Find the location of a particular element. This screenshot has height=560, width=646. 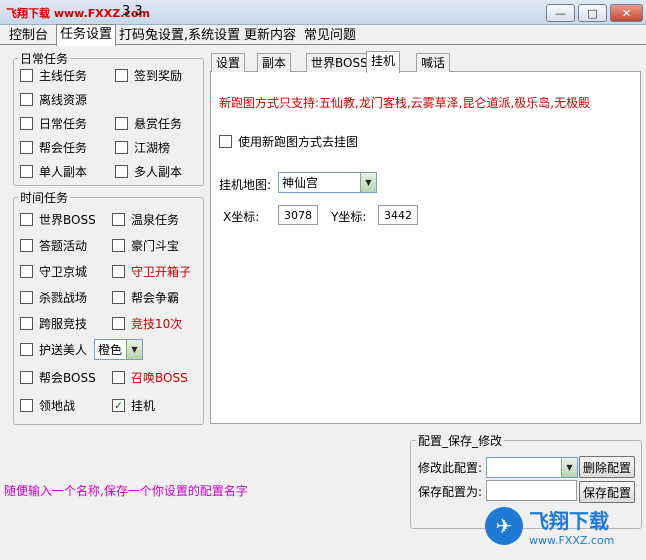

checkbox-escort-beauty: 护送美人 is located at coordinates (53, 349).